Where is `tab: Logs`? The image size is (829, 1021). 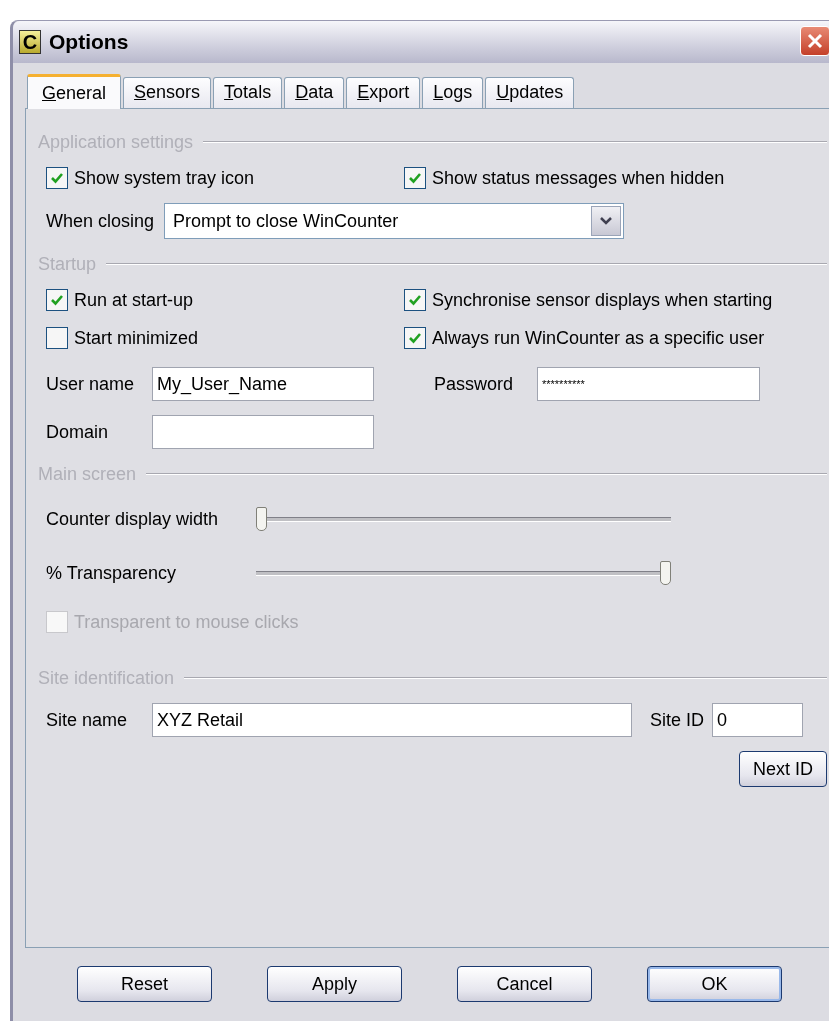 tab: Logs is located at coordinates (453, 92).